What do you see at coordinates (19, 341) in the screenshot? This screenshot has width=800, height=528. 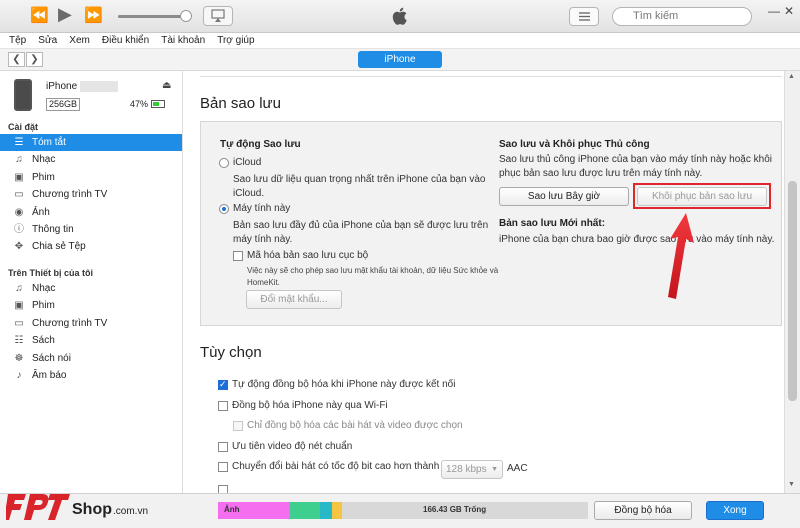 I see `book-icon: ☷` at bounding box center [19, 341].